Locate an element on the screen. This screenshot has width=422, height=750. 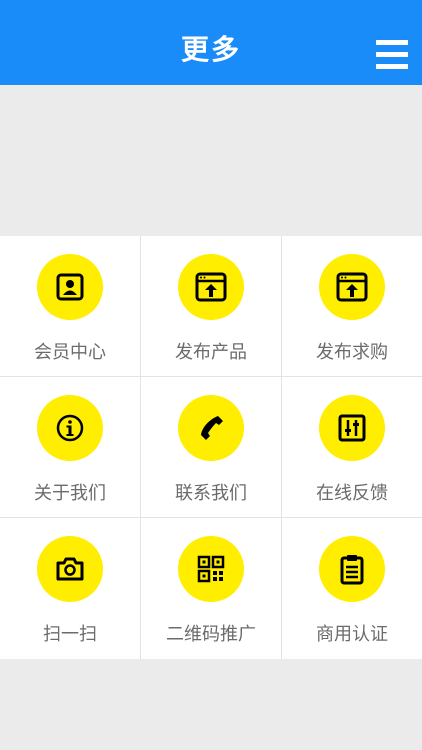
grid-item-label: 在线反馈 is located at coordinates (352, 493).